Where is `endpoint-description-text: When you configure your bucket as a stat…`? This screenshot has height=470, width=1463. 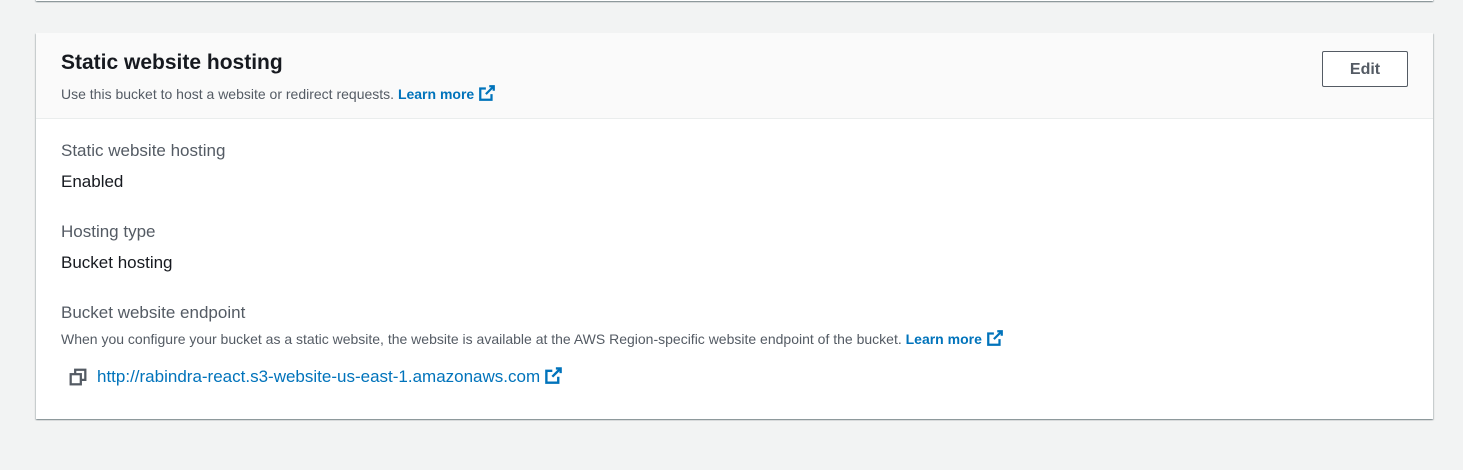
endpoint-description-text: When you configure your bucket as a stat… is located at coordinates (481, 339).